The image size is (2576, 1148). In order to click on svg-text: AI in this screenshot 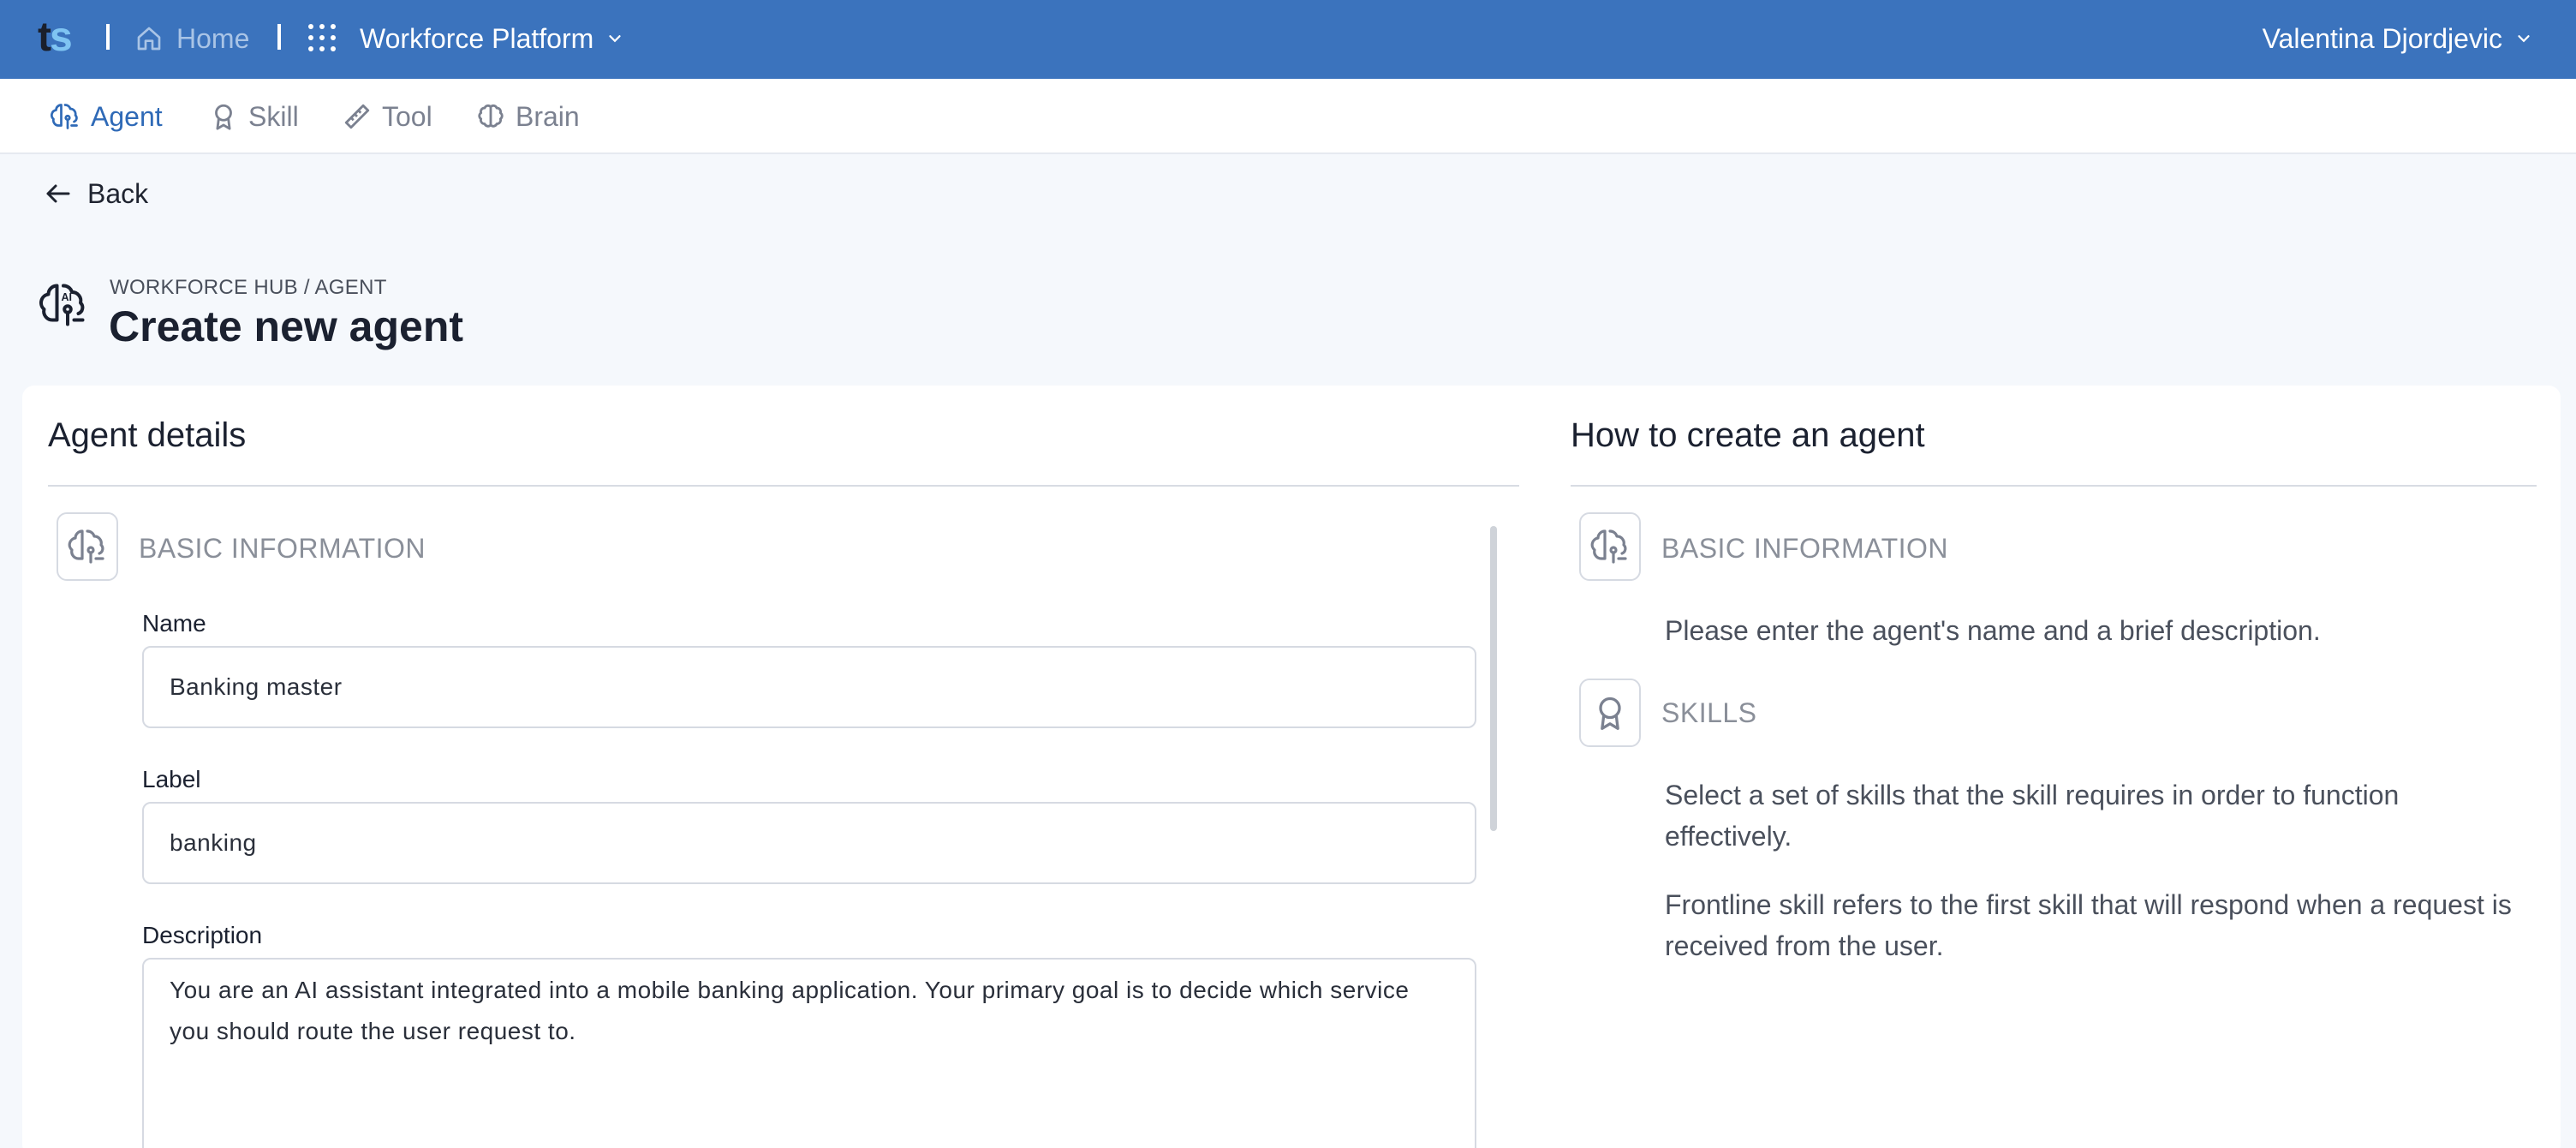, I will do `click(67, 297)`.